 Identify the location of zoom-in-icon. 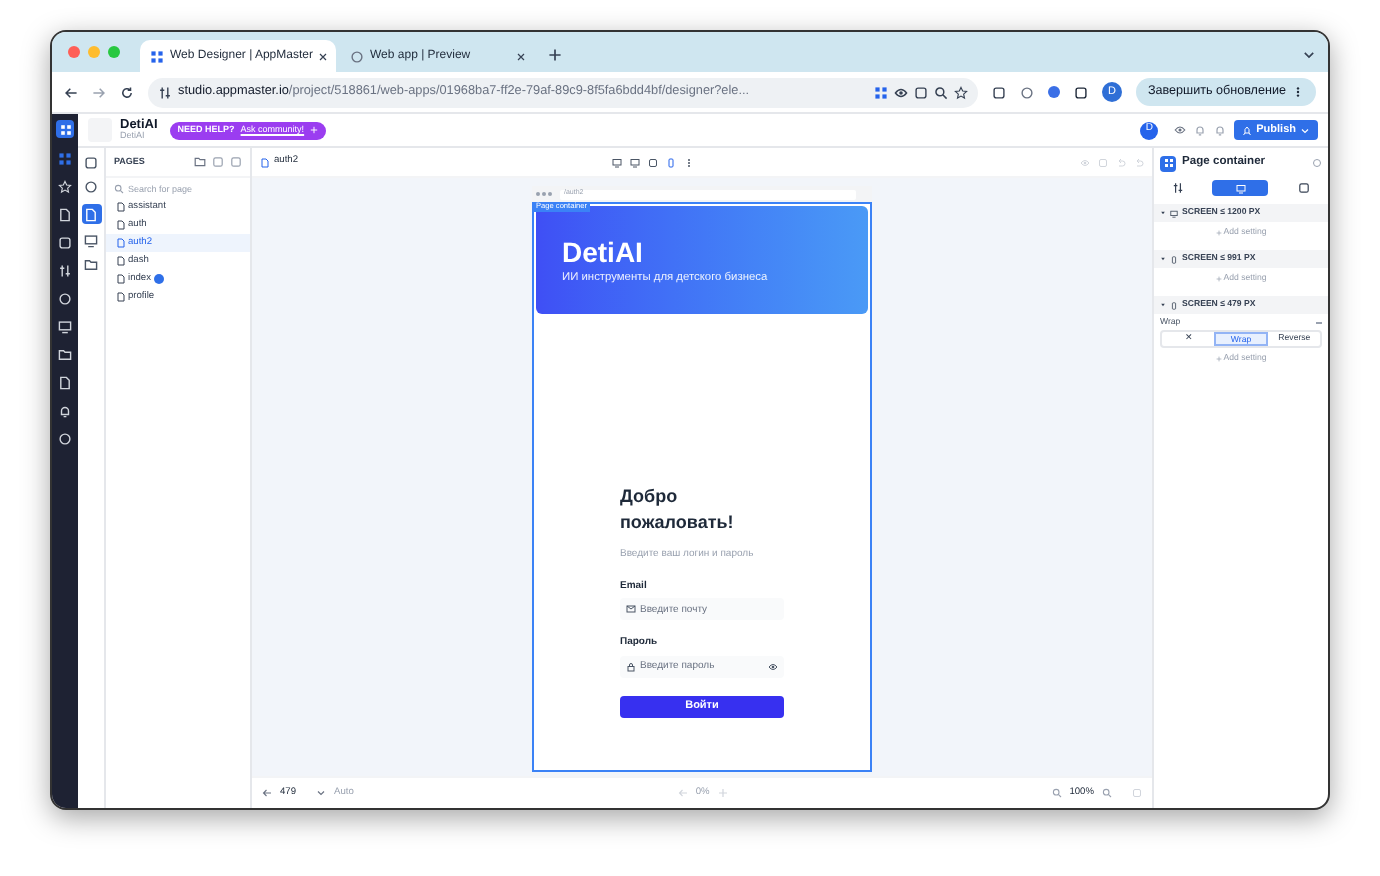
(1107, 793).